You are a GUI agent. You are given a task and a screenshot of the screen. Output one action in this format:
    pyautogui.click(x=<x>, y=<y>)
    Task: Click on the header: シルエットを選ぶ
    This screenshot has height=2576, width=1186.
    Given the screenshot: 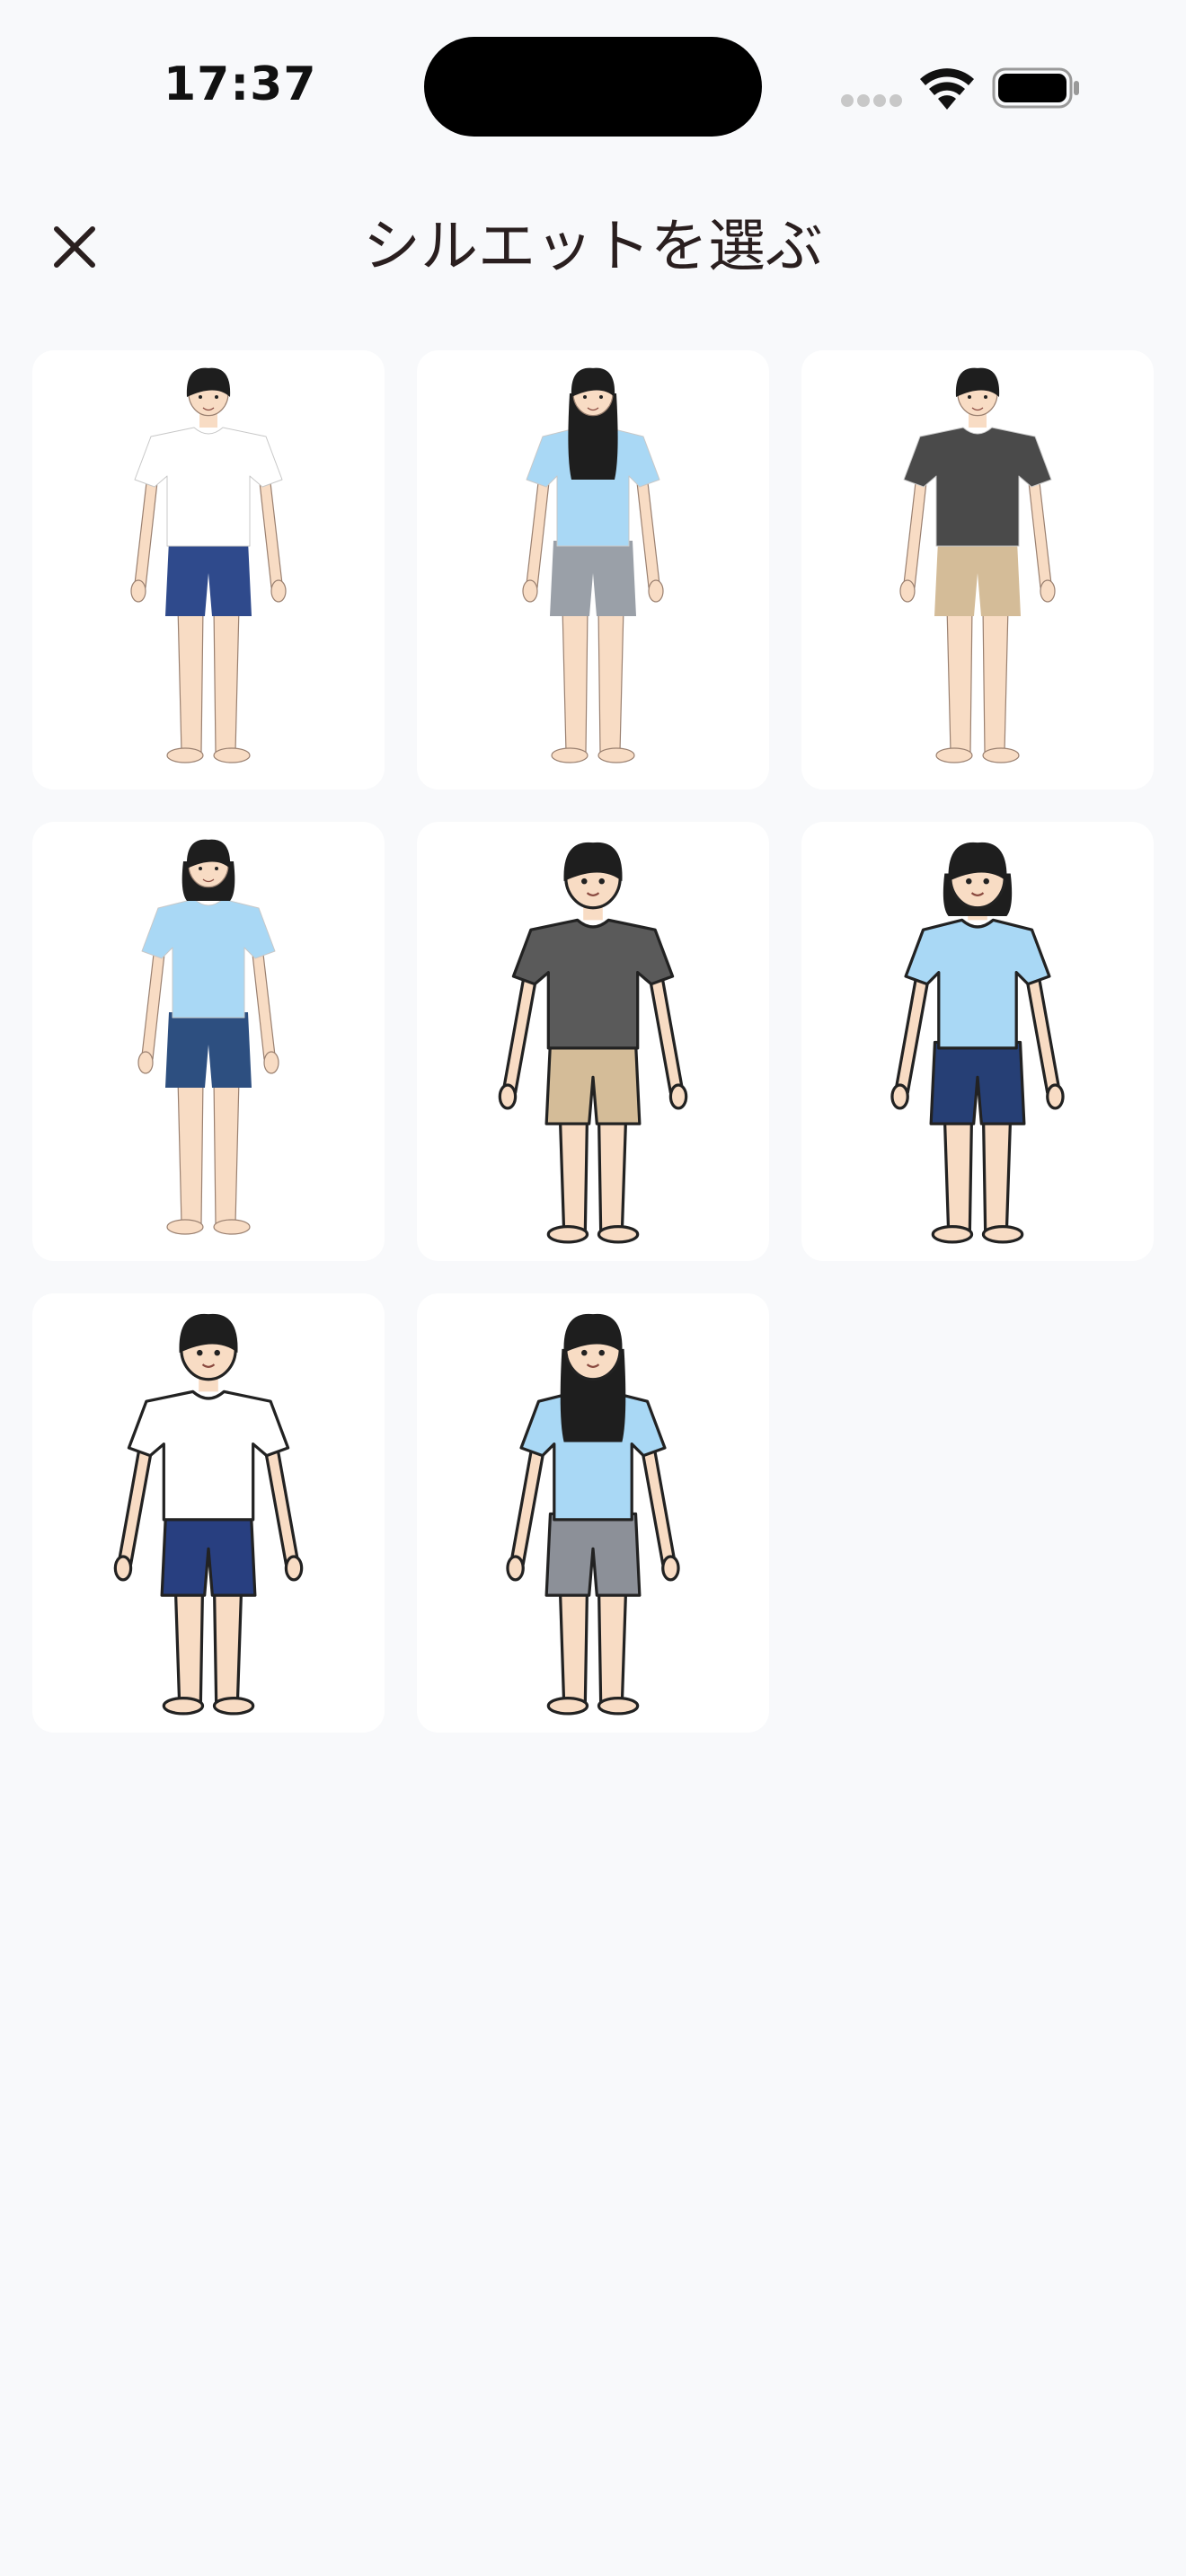 What is the action you would take?
    pyautogui.click(x=593, y=247)
    